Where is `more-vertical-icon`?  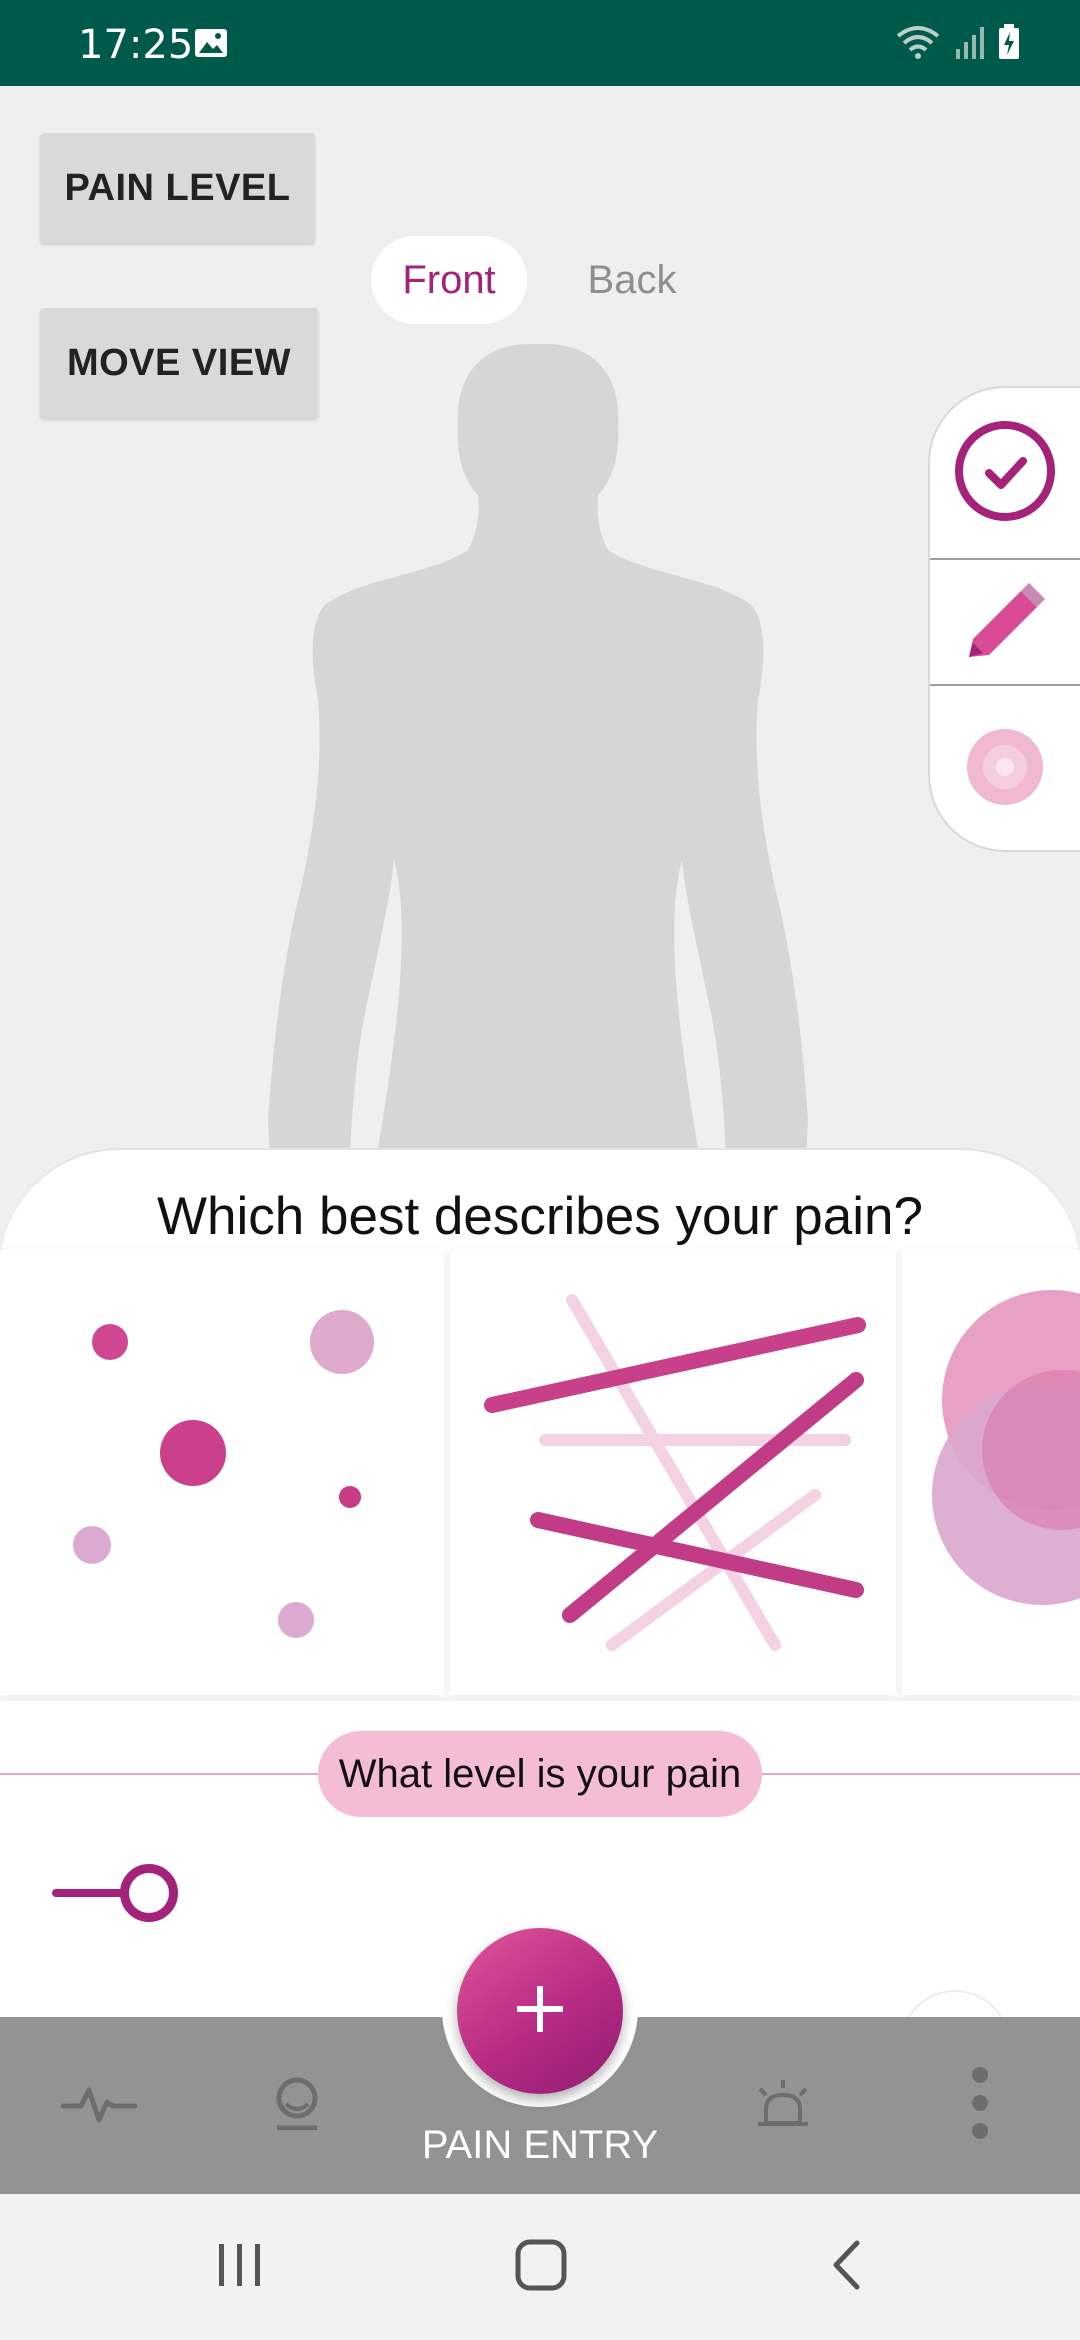 more-vertical-icon is located at coordinates (980, 2105).